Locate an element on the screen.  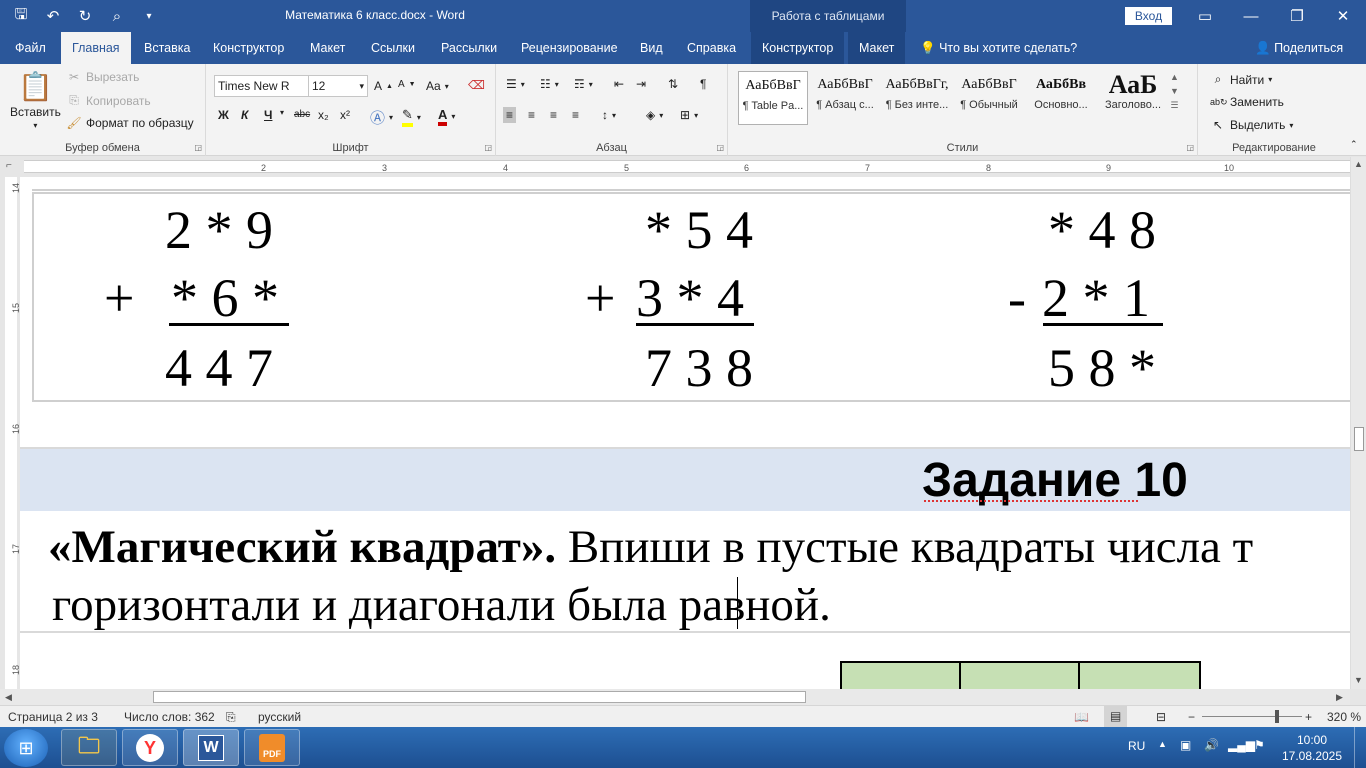
word-app-icon: W is located at coordinates (211, 747).